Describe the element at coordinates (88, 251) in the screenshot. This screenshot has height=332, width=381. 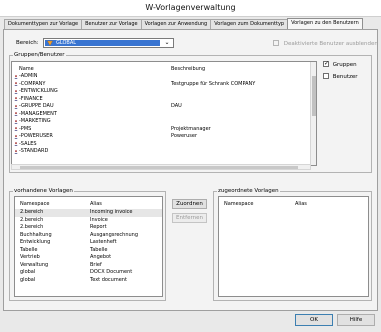
I see `table-row: Tabelle Tabelle` at that location.